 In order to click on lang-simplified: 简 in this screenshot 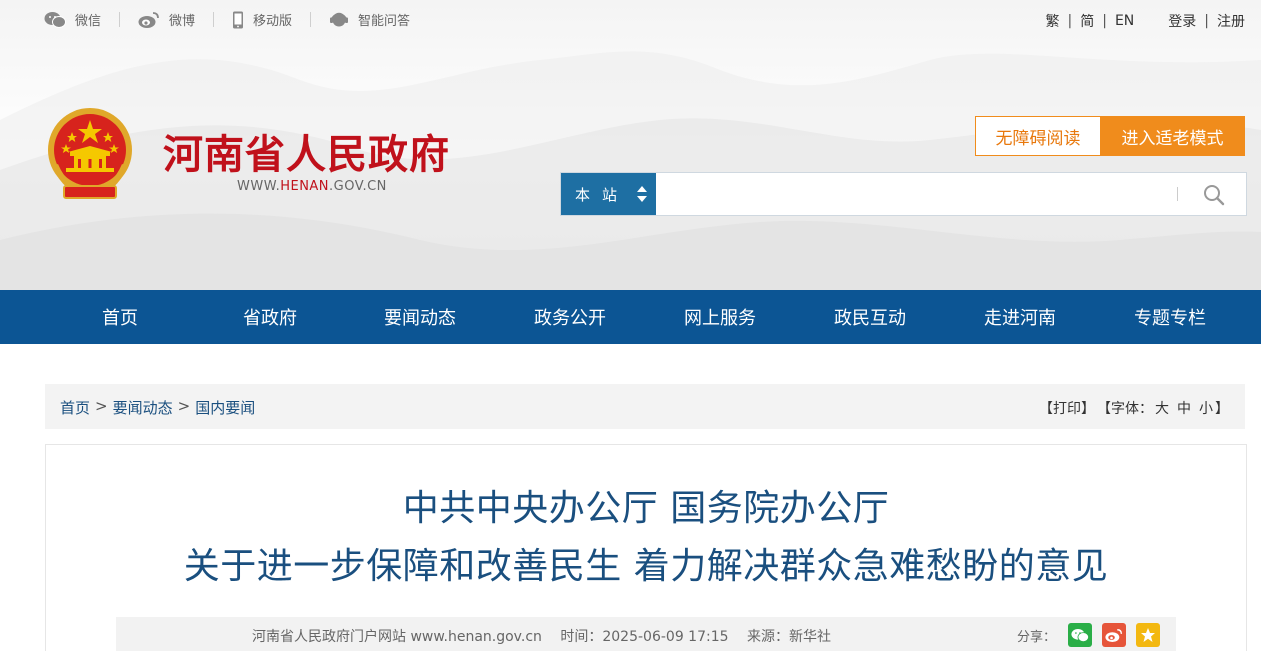, I will do `click(1087, 21)`.